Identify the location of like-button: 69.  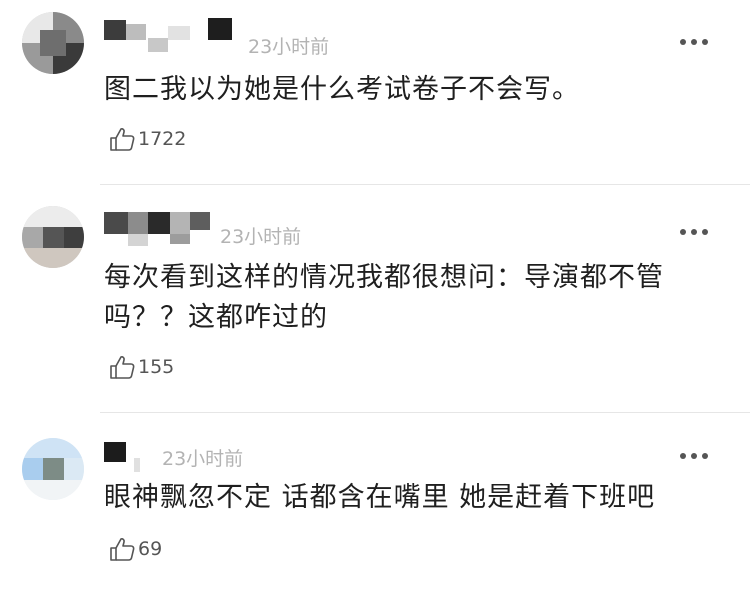
(135, 549).